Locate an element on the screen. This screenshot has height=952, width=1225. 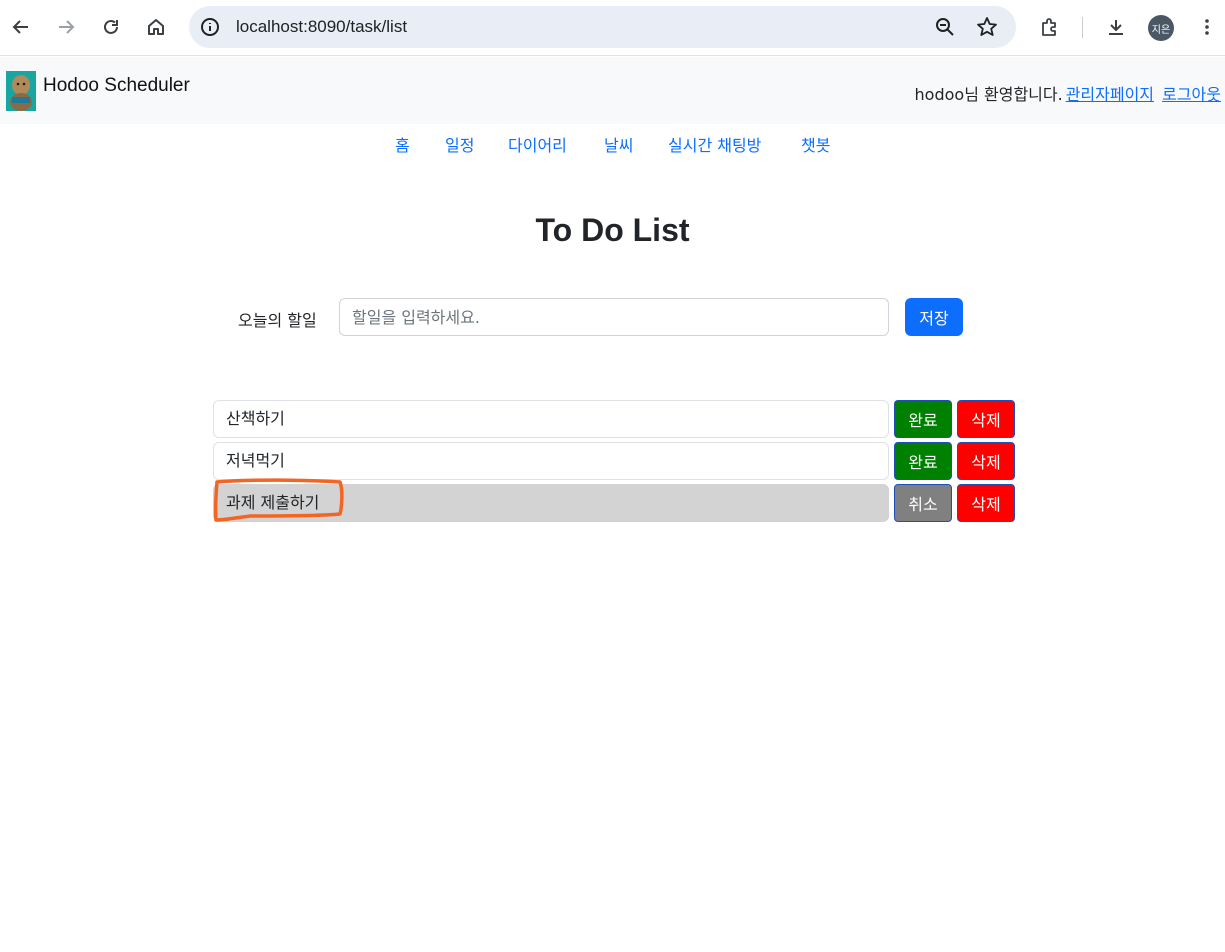
reload-icon is located at coordinates (111, 27).